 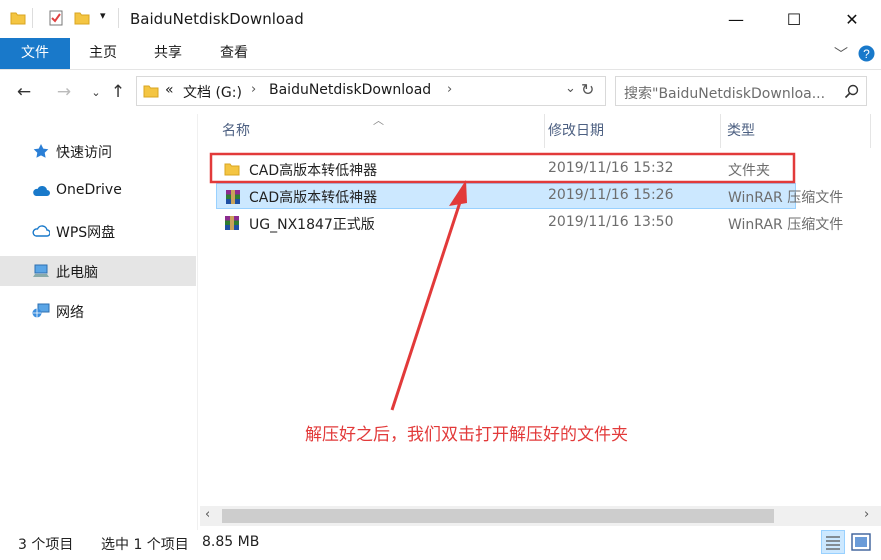 I want to click on sidebar-item-label: 快速访问, so click(x=84, y=153).